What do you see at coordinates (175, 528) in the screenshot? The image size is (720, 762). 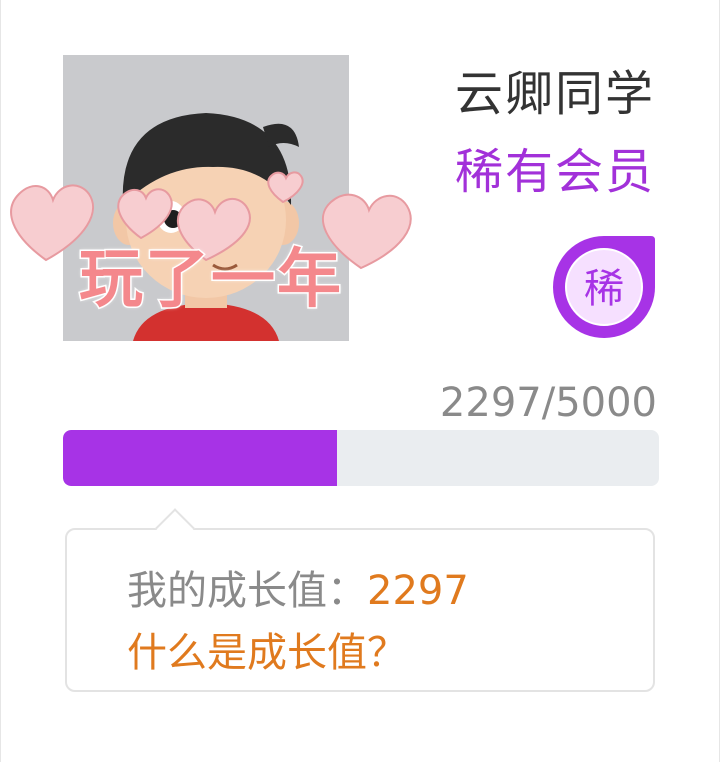 I see `tooltip-arrow` at bounding box center [175, 528].